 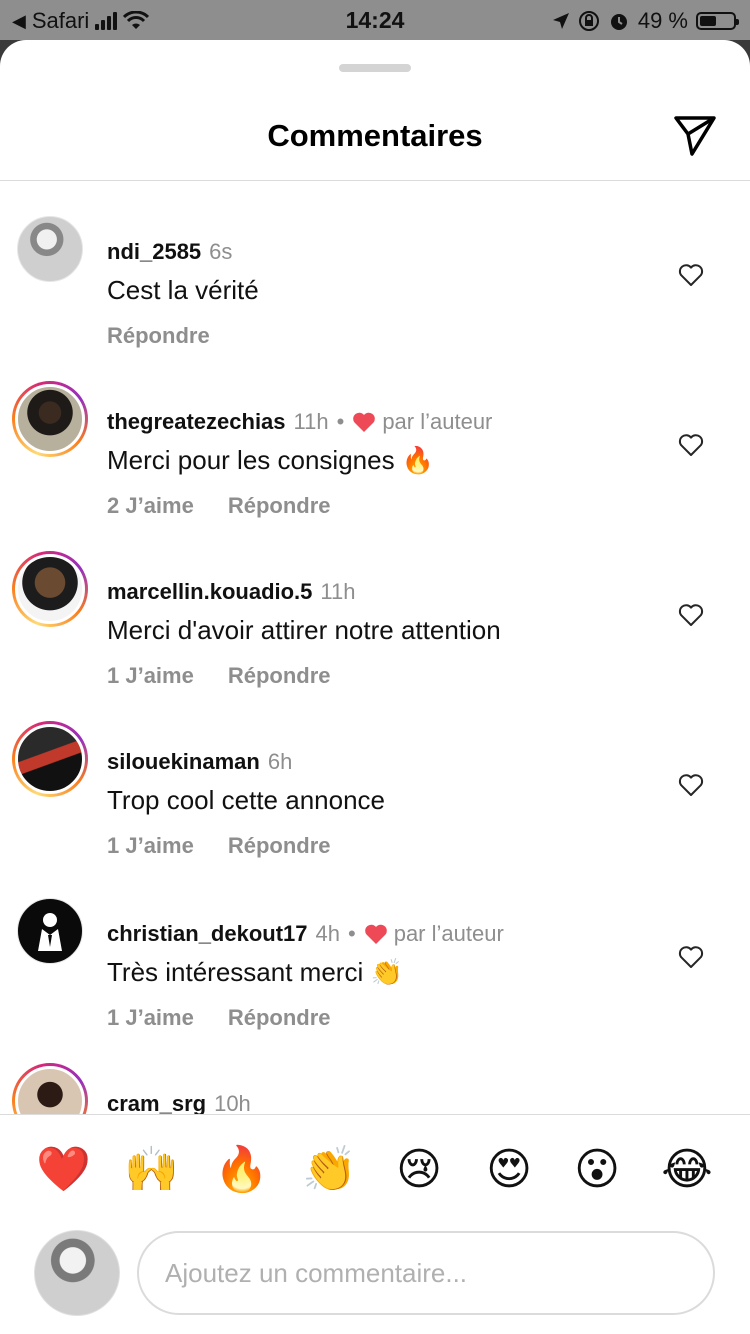 What do you see at coordinates (151, 1170) in the screenshot?
I see `emoji-reaction-button: 🙌` at bounding box center [151, 1170].